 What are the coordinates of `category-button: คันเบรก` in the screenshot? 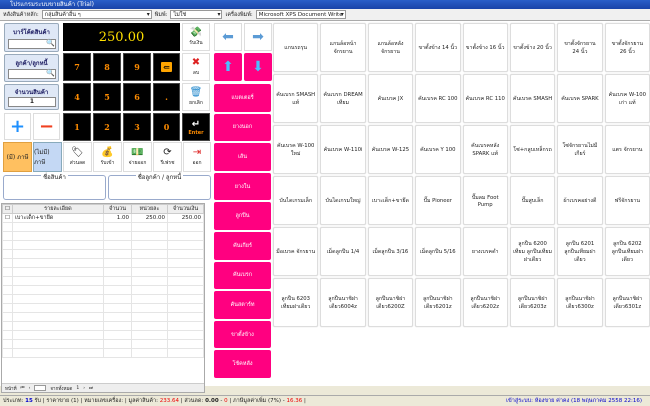 It's located at (242, 275).